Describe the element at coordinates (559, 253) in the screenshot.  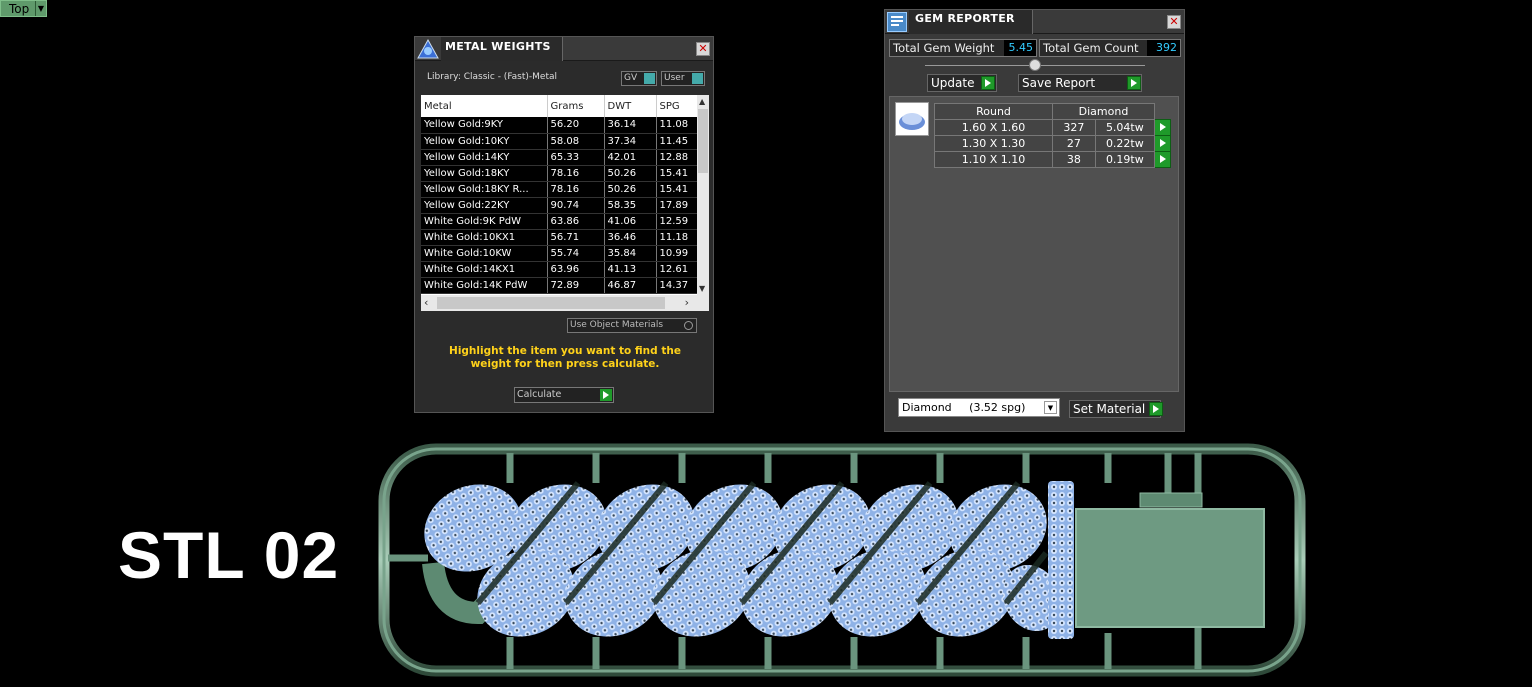
I see `table-row: White Gold:10KW 55.74 35.84 10.99` at that location.